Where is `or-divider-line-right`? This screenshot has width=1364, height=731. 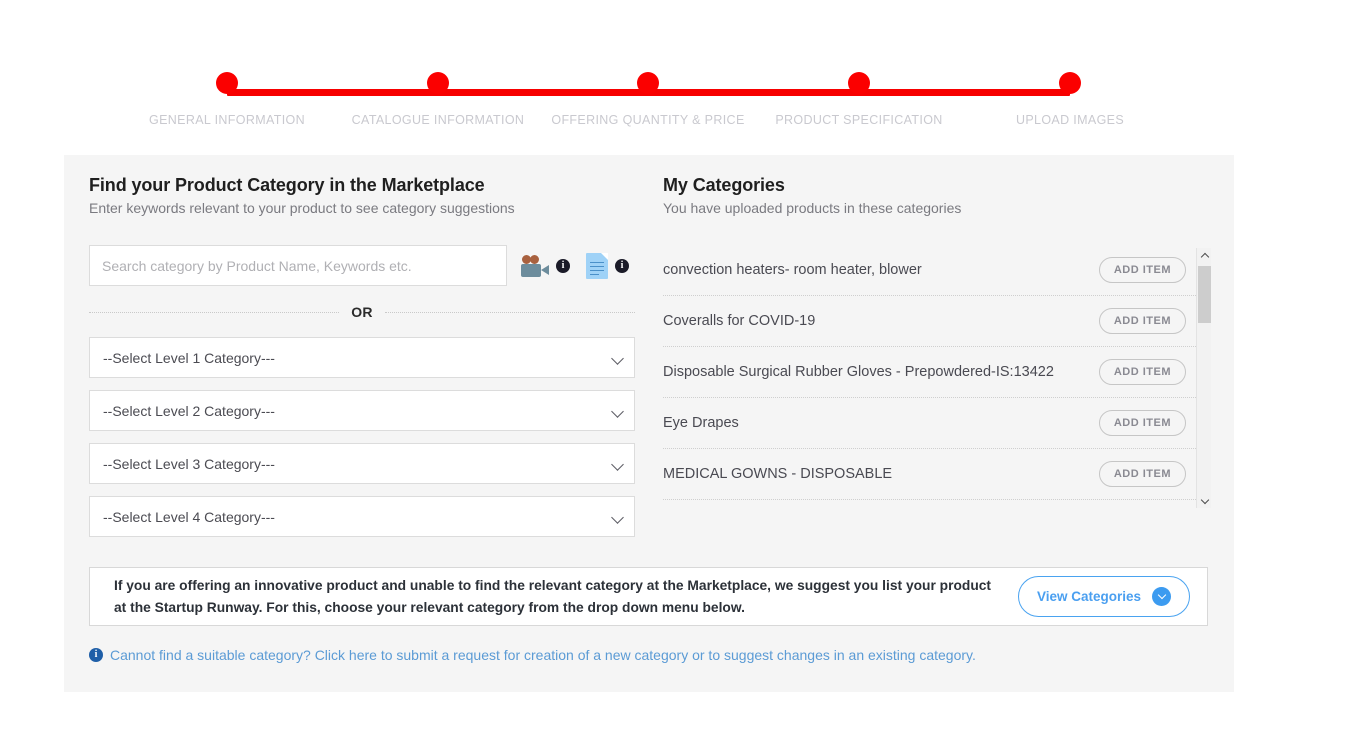
or-divider-line-right is located at coordinates (510, 312).